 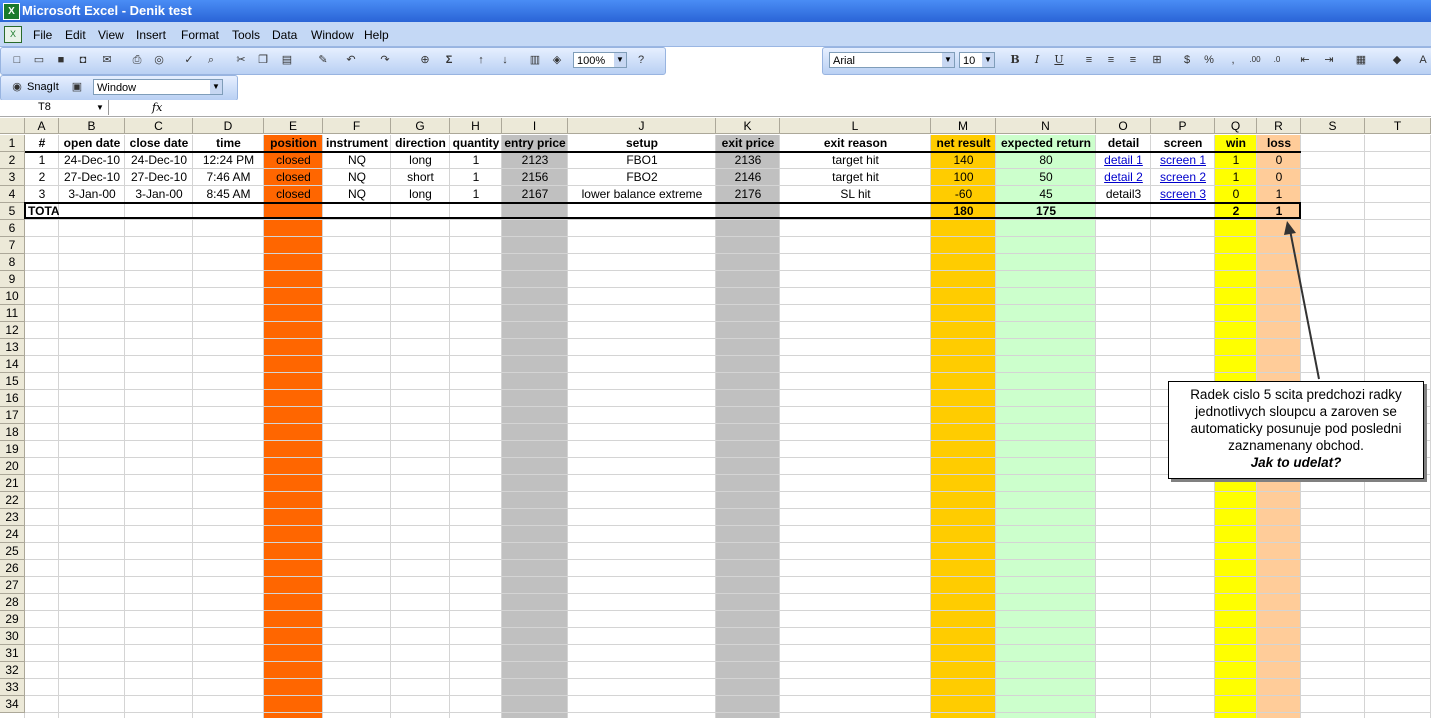 I want to click on cell-D2: 12:24 PM, so click(x=228, y=160).